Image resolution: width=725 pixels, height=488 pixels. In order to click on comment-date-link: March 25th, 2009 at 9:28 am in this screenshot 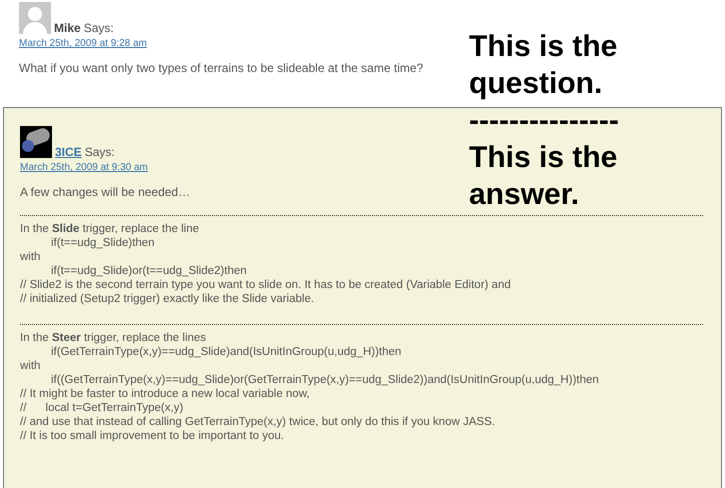, I will do `click(83, 43)`.